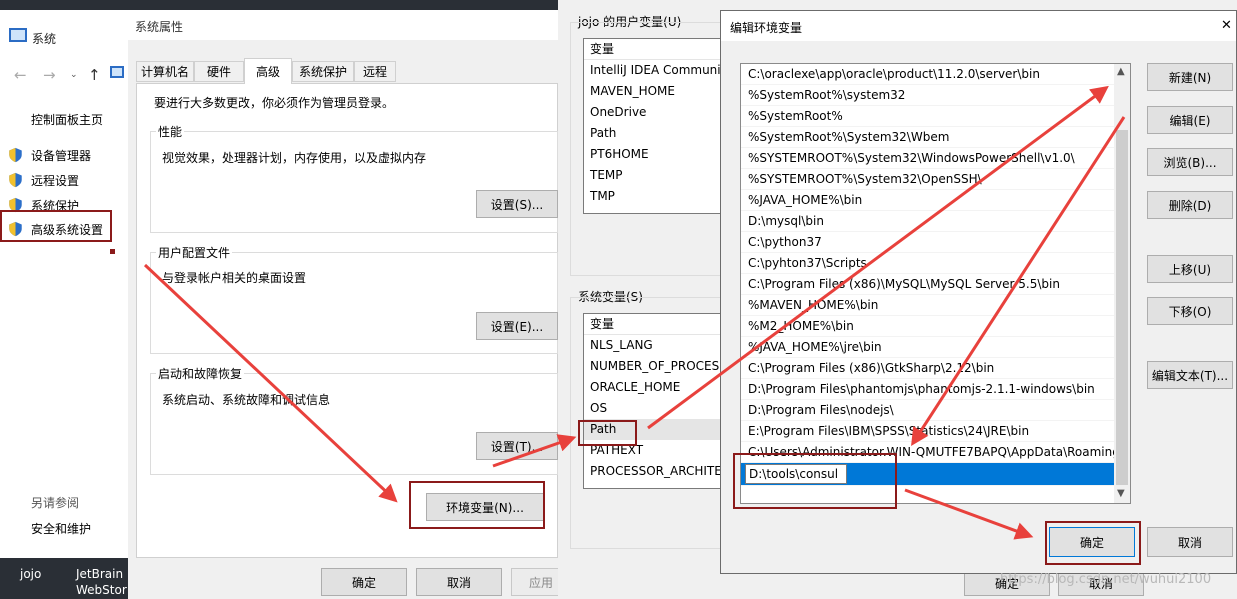 Image resolution: width=1237 pixels, height=599 pixels. Describe the element at coordinates (112, 251) in the screenshot. I see `marker-dot` at that location.